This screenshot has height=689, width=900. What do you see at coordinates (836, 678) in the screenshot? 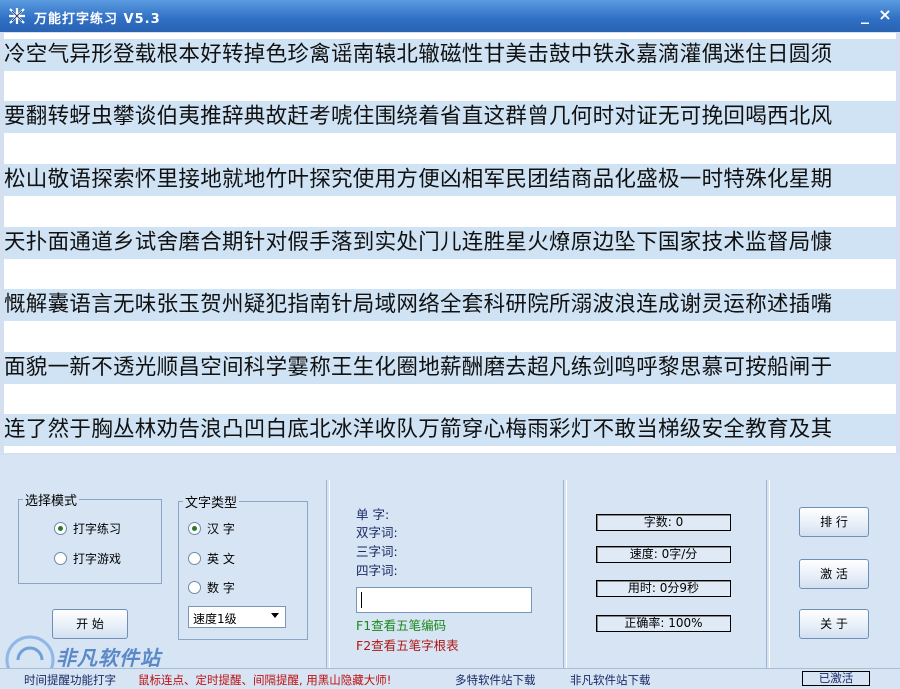
I see `status-activated: 已激活` at bounding box center [836, 678].